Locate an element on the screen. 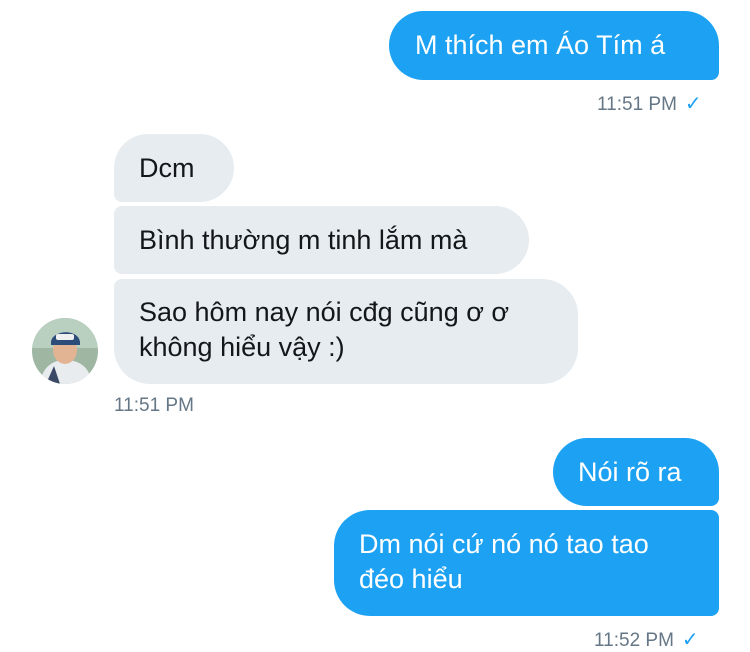 The height and width of the screenshot is (652, 750). message-text-line: đéo hiểu is located at coordinates (411, 579).